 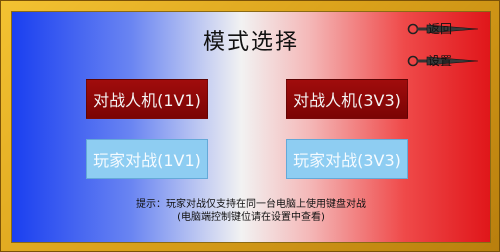 I want to click on hint-line-2: (电脑端控制键位请在设置中查看), so click(x=251, y=217).